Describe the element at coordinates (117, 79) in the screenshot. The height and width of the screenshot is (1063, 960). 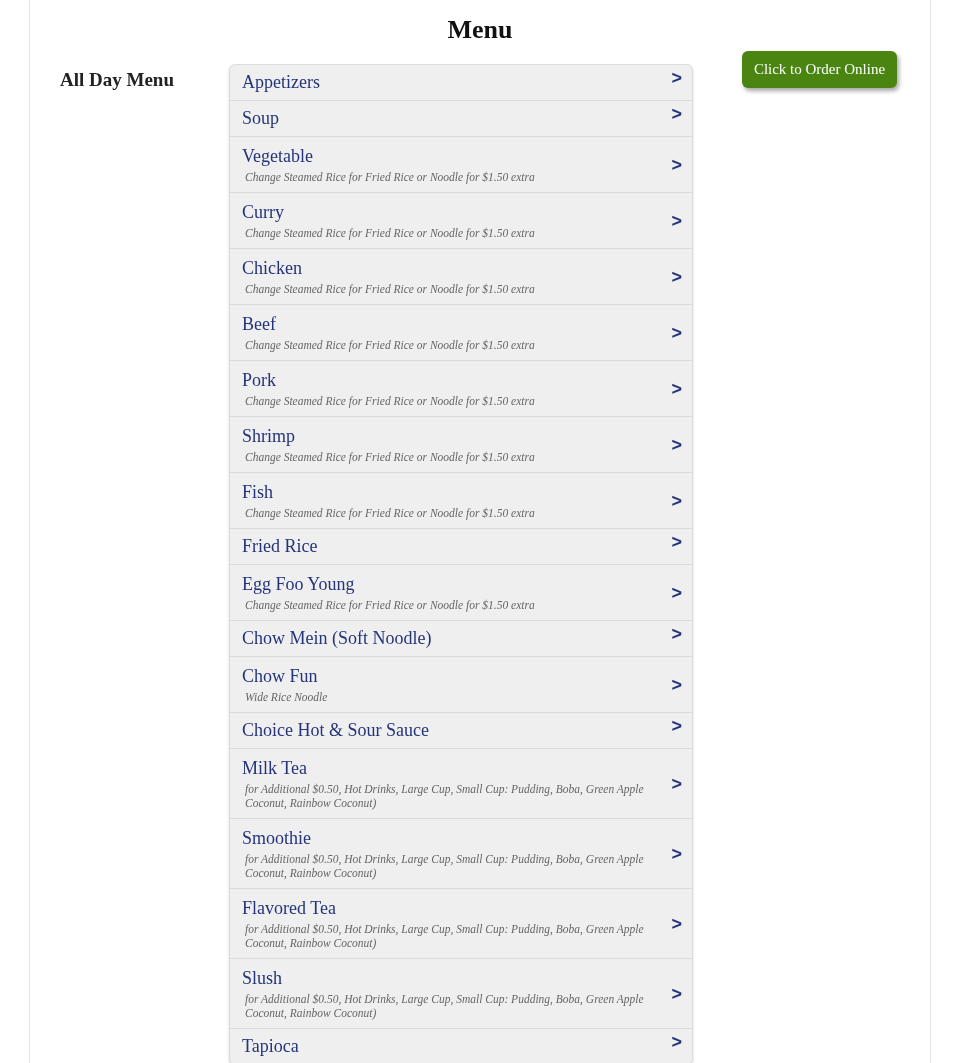
I see `section-label: All Day Menu` at that location.